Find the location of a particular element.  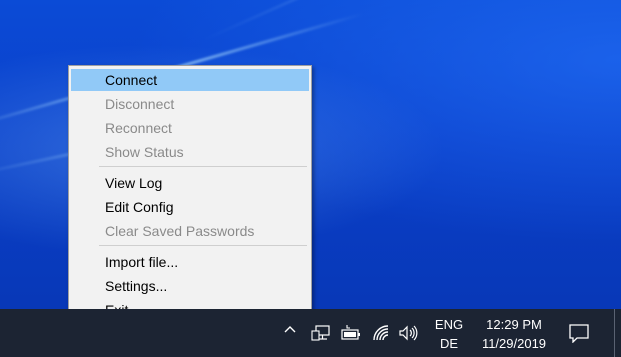

volume-icon is located at coordinates (409, 333).